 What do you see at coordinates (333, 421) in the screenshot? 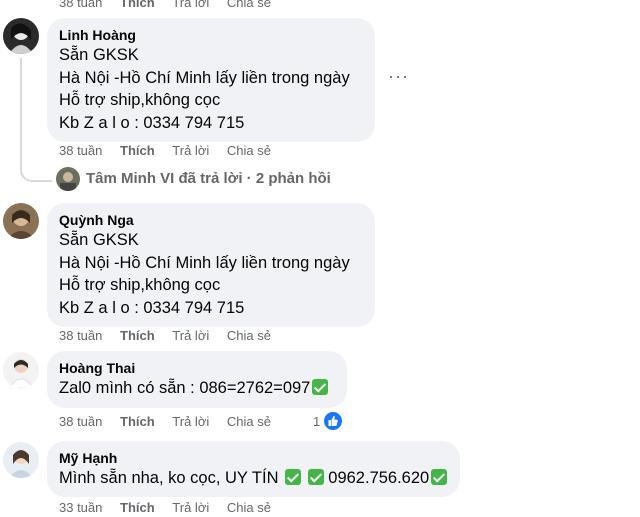
I see `like-reaction-icon` at bounding box center [333, 421].